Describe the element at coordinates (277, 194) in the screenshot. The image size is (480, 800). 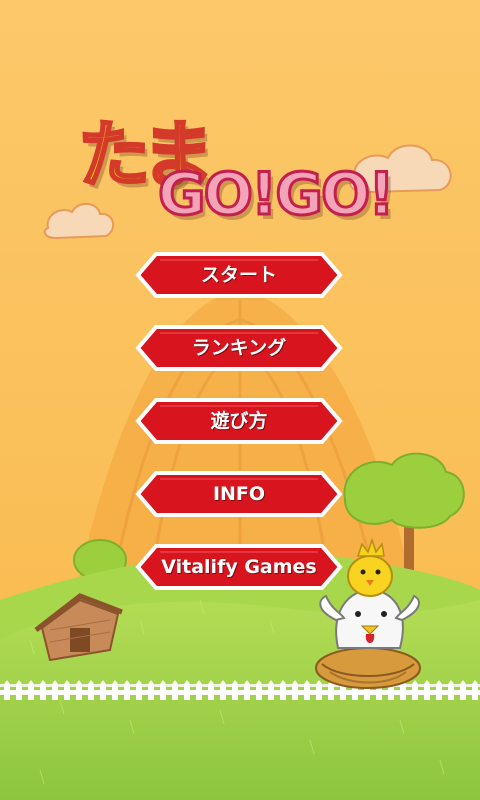
I see `logo-title-line2: GO!GO!` at that location.